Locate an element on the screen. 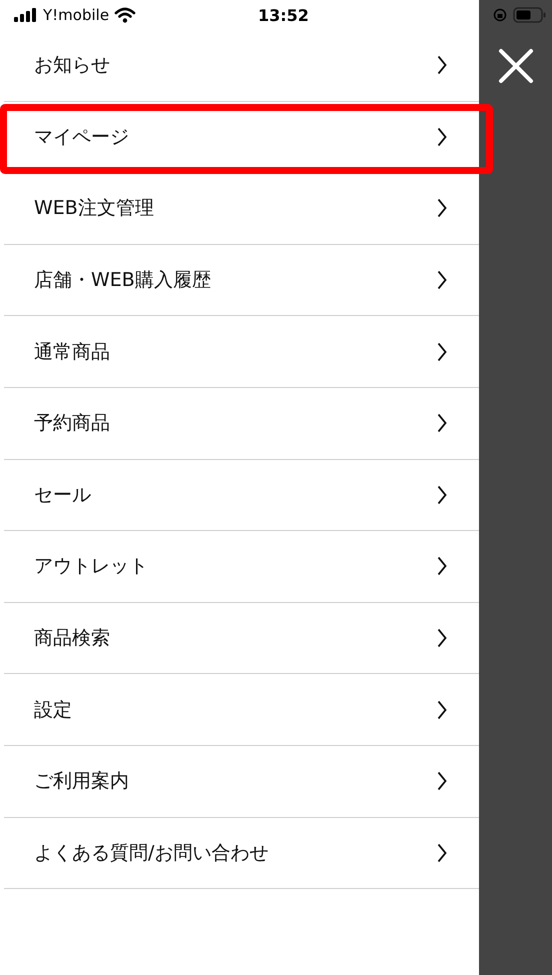 This screenshot has height=975, width=552. rotation-lock-icon is located at coordinates (499, 15).